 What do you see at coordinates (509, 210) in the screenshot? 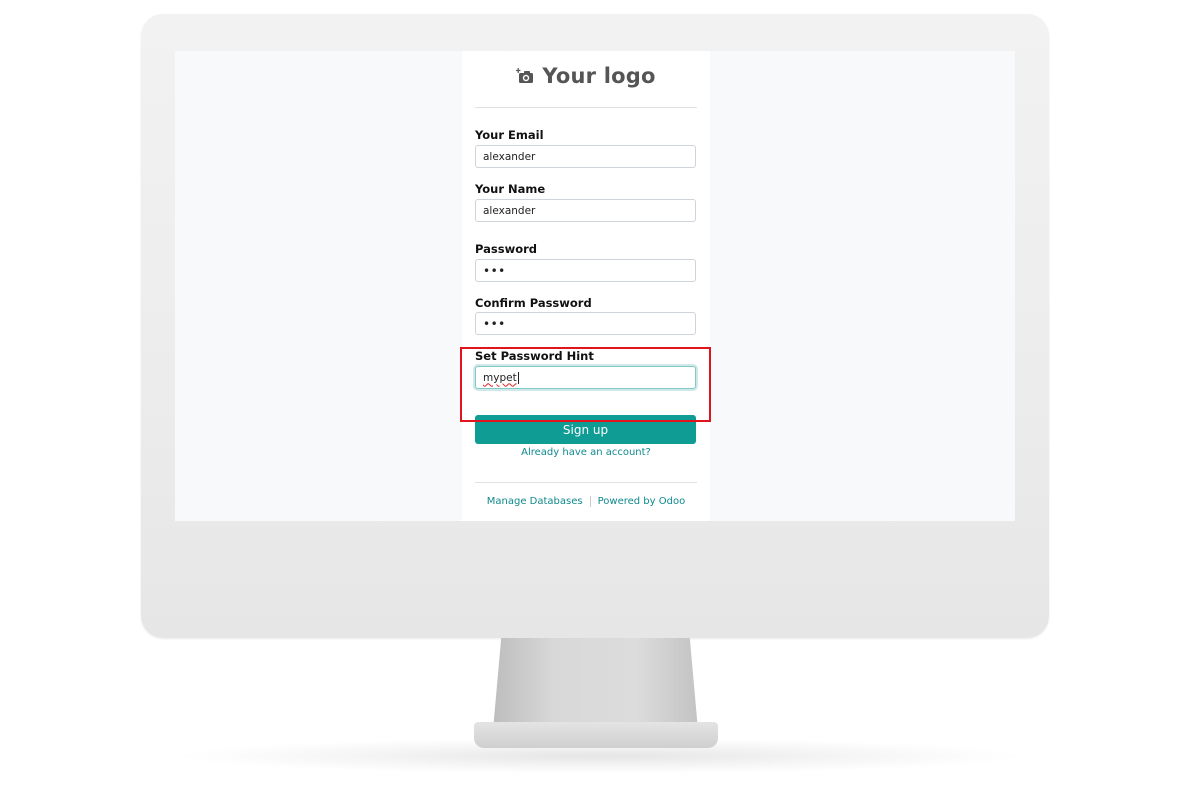
I see `name-value: alexander` at bounding box center [509, 210].